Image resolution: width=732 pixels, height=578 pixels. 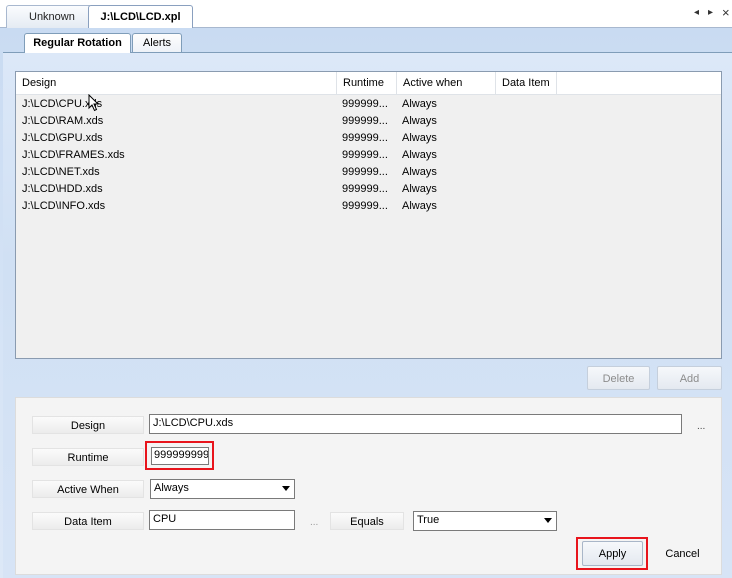 What do you see at coordinates (618, 378) in the screenshot?
I see `delete-button: Delete` at bounding box center [618, 378].